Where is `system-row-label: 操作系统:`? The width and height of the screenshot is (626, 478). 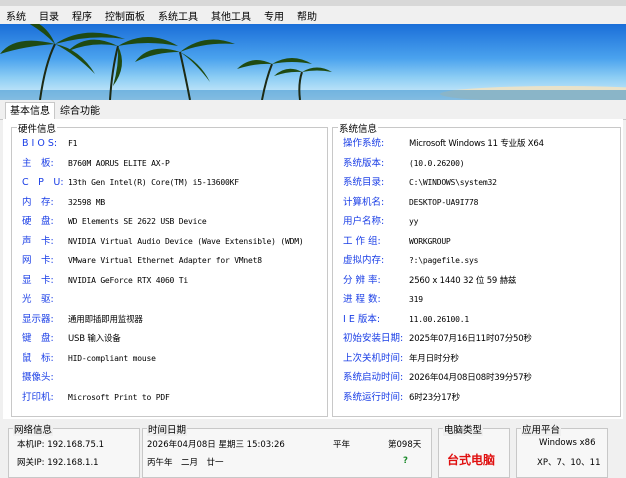
system-row-label: 操作系统: is located at coordinates (364, 143).